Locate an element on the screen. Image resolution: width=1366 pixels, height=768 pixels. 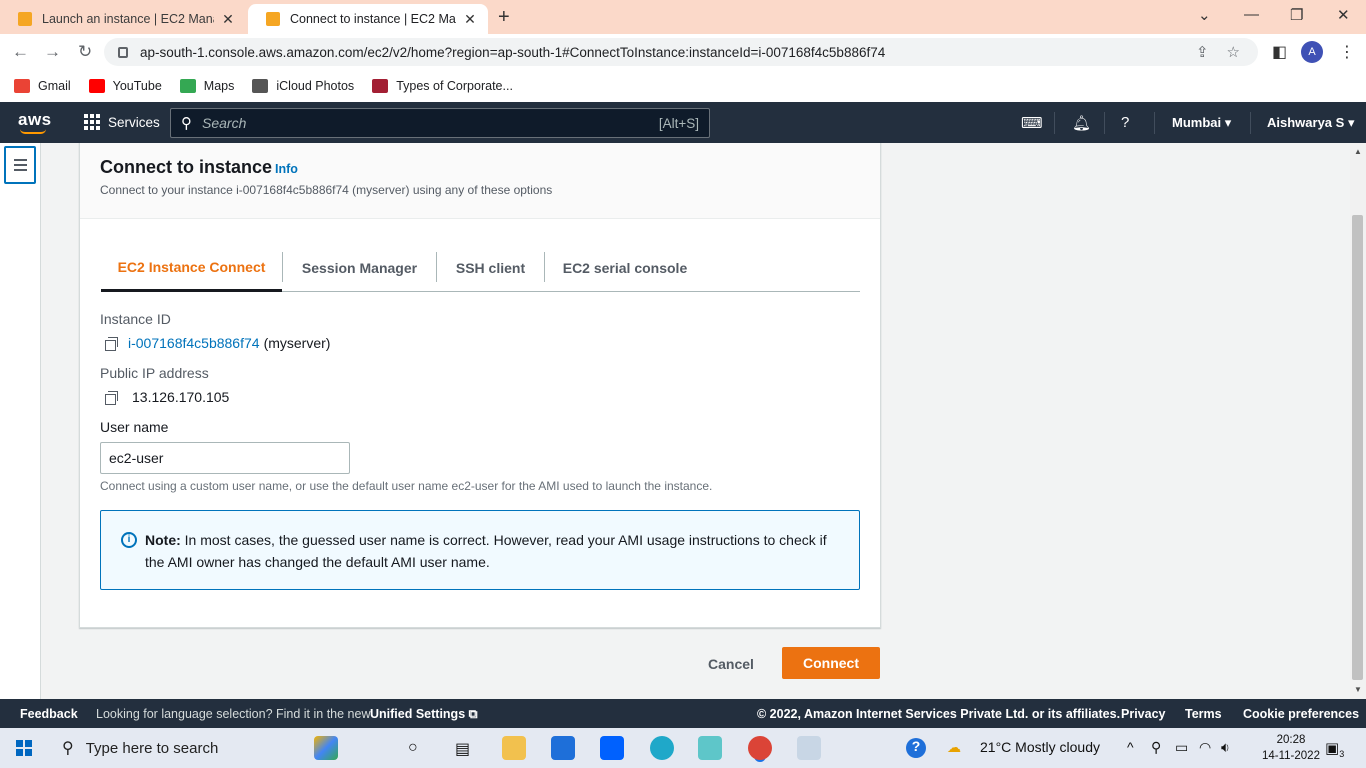
aws-logo: aws is located at coordinates (35, 122).